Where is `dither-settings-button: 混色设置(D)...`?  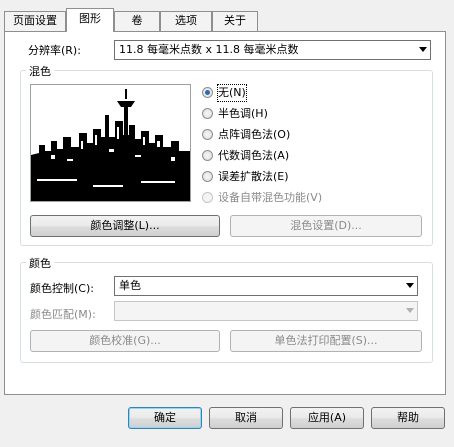
dither-settings-button: 混色设置(D)... is located at coordinates (326, 226).